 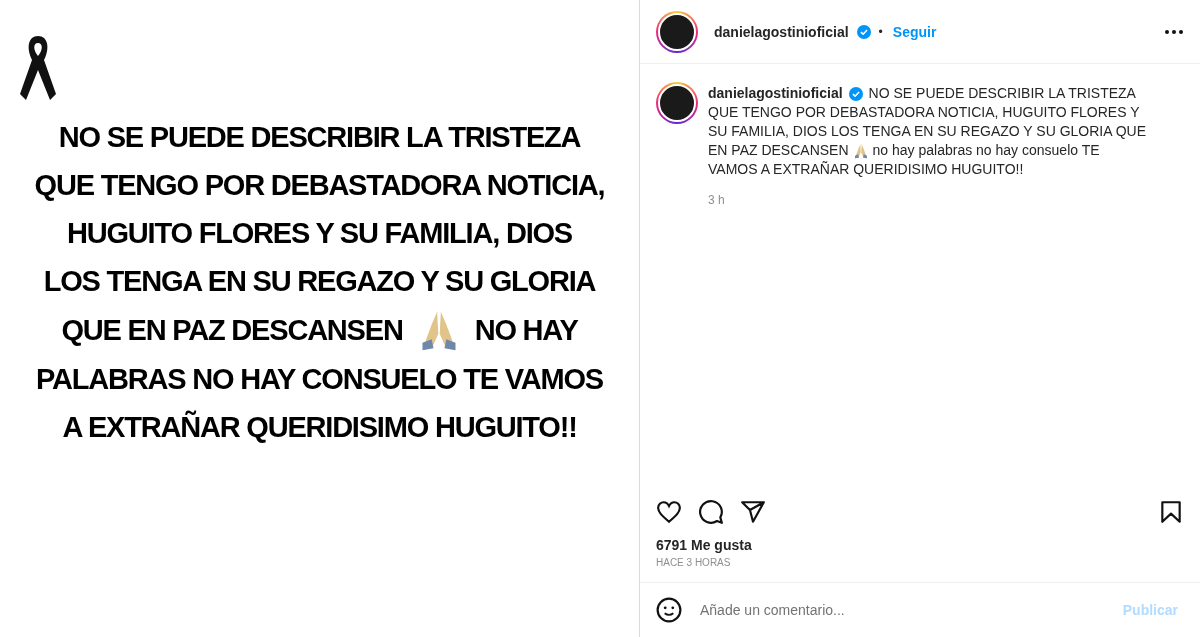 I want to click on caption-text: EN PAZ DESCANSEN, so click(x=778, y=150).